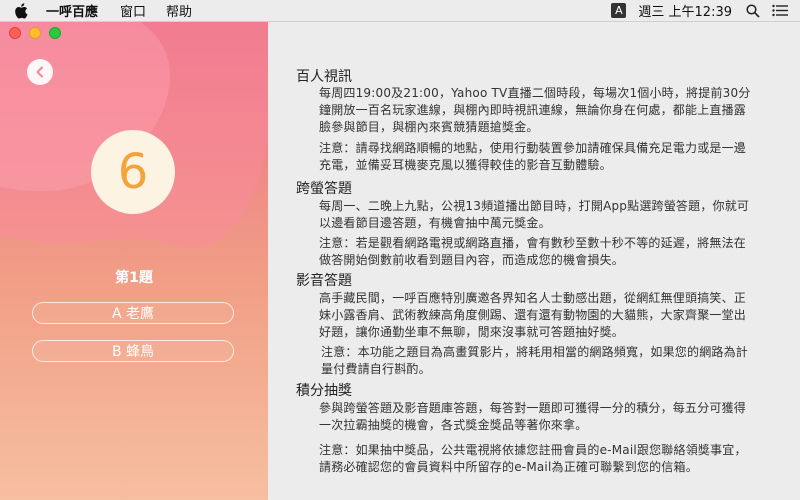 The height and width of the screenshot is (500, 800). What do you see at coordinates (324, 281) in the screenshot?
I see `section-title-video-quiz: 影音答題` at bounding box center [324, 281].